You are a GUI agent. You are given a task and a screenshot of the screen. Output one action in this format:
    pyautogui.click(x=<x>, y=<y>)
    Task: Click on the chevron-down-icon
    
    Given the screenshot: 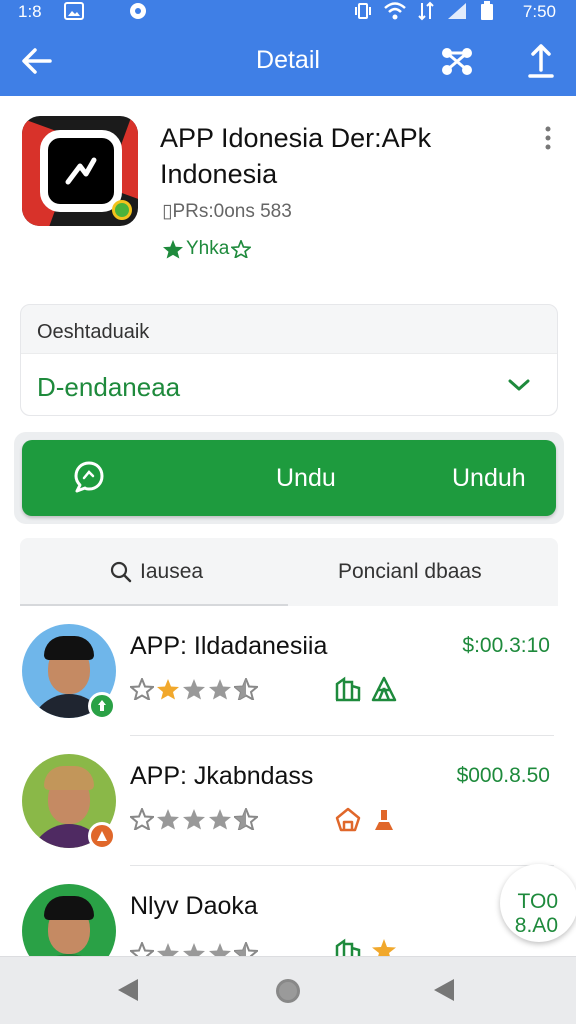 What is the action you would take?
    pyautogui.click(x=519, y=385)
    